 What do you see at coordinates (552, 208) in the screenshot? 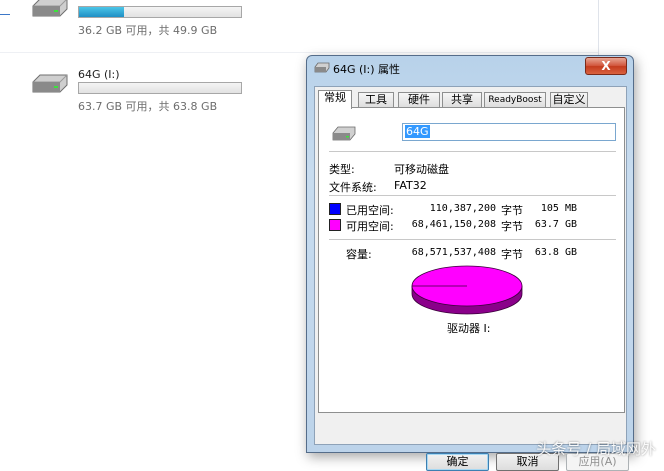
I see `used-space-size: 105 MB` at bounding box center [552, 208].